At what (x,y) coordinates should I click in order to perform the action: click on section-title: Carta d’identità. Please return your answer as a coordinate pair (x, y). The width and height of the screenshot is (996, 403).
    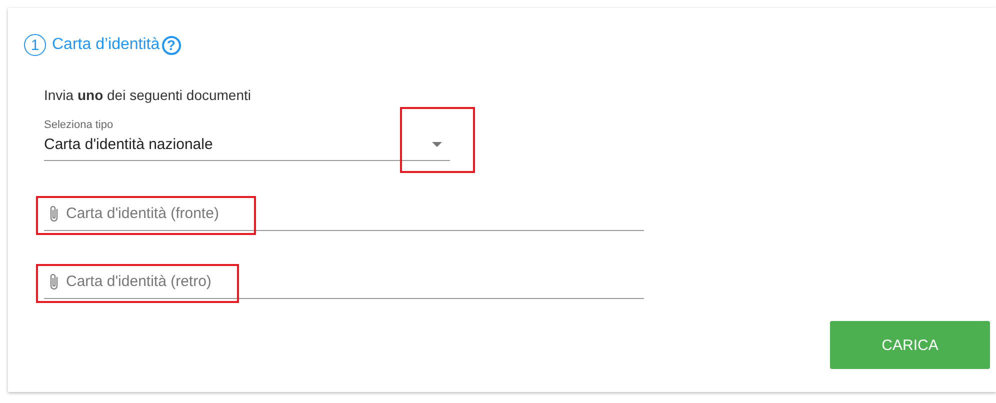
    Looking at the image, I should click on (106, 45).